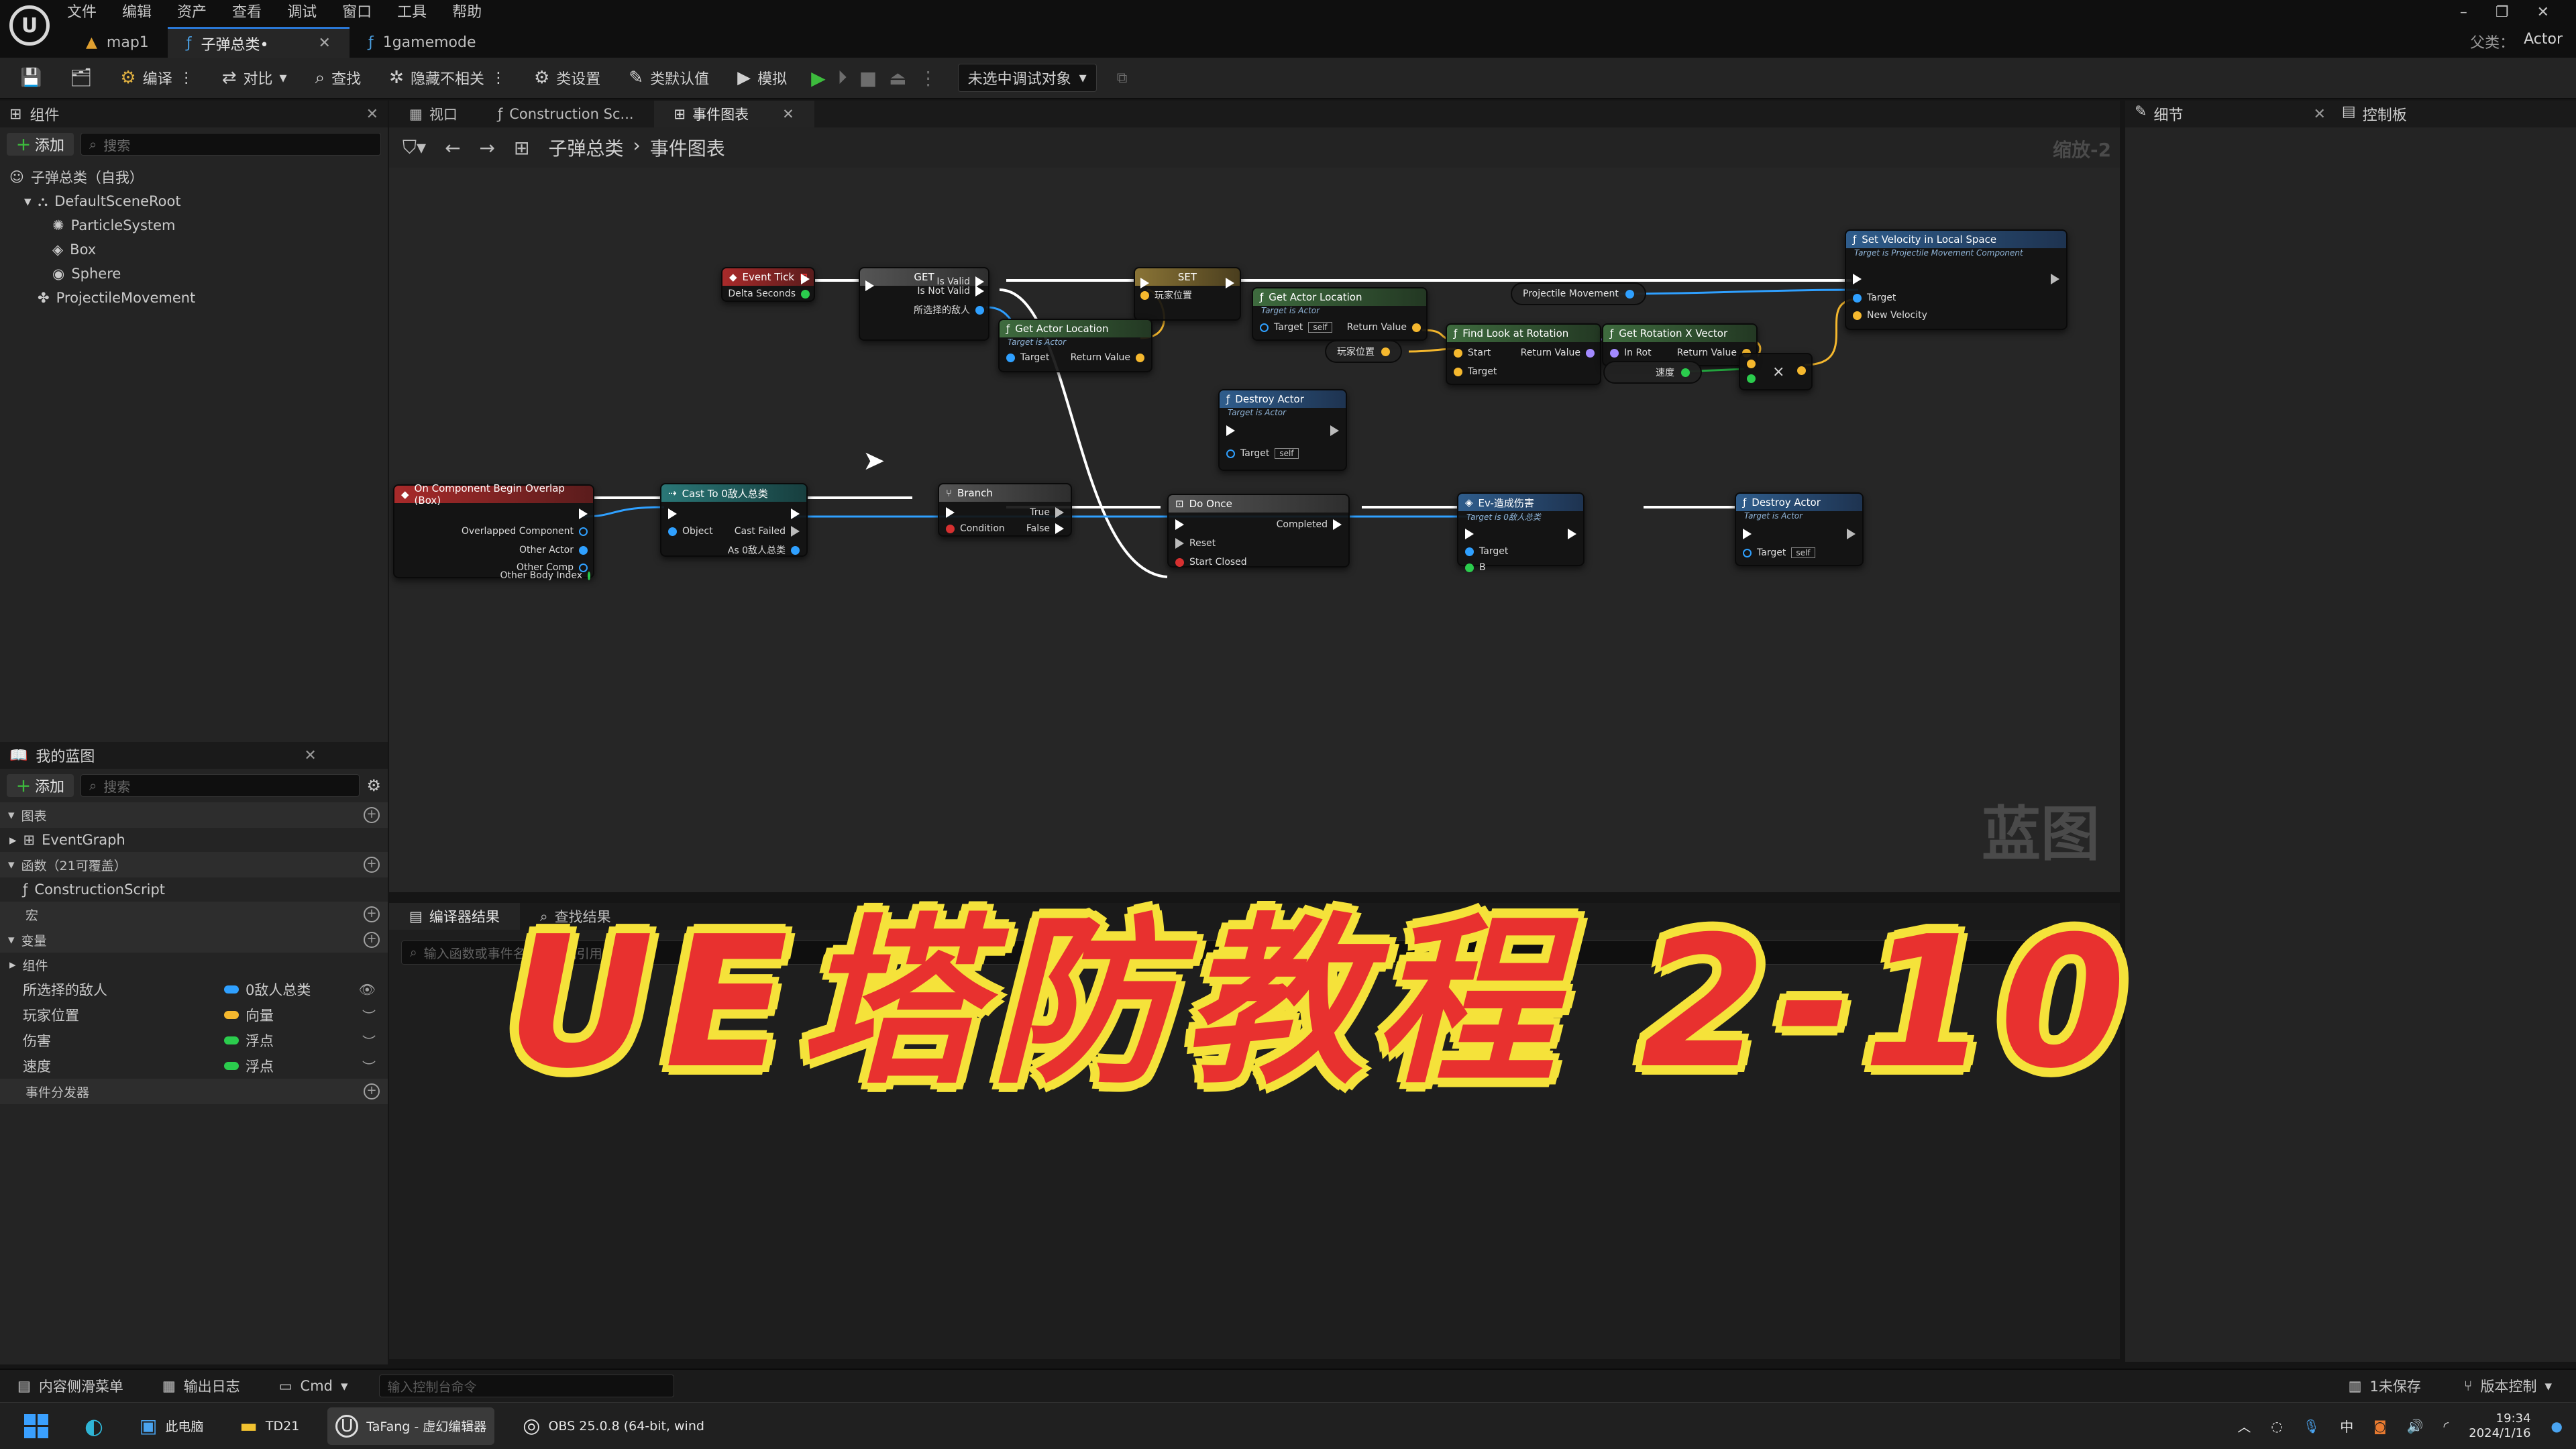 Image resolution: width=2576 pixels, height=1449 pixels. What do you see at coordinates (768, 284) in the screenshot?
I see `event-tick-node: ◆ Event Tick Delta Seconds` at bounding box center [768, 284].